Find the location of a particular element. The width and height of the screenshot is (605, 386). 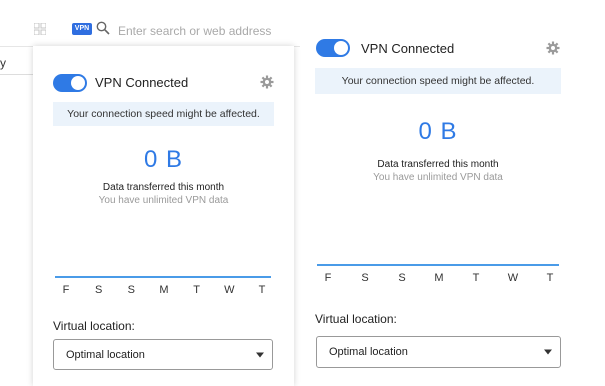

grid-icon is located at coordinates (40, 29).